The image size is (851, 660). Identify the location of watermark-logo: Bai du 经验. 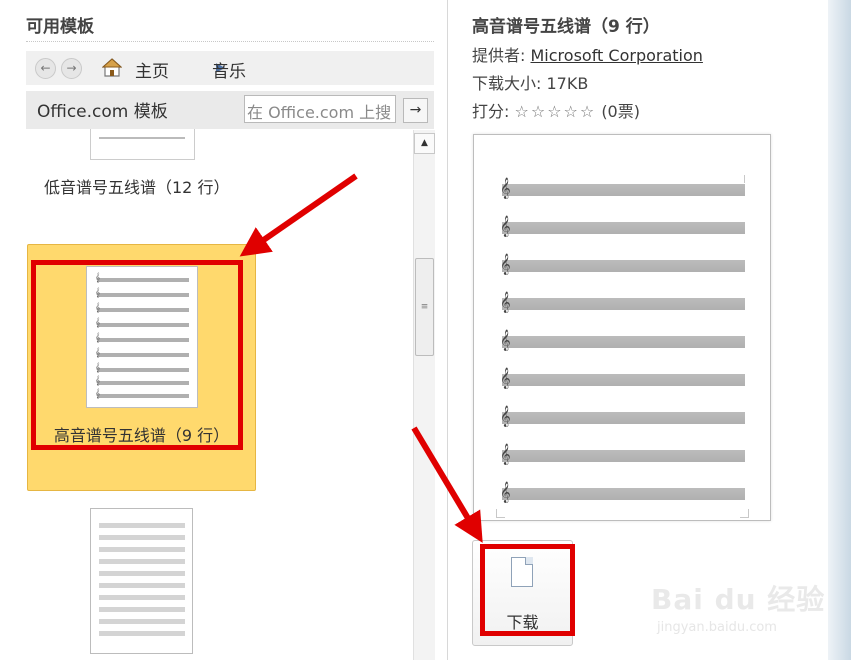
(738, 599).